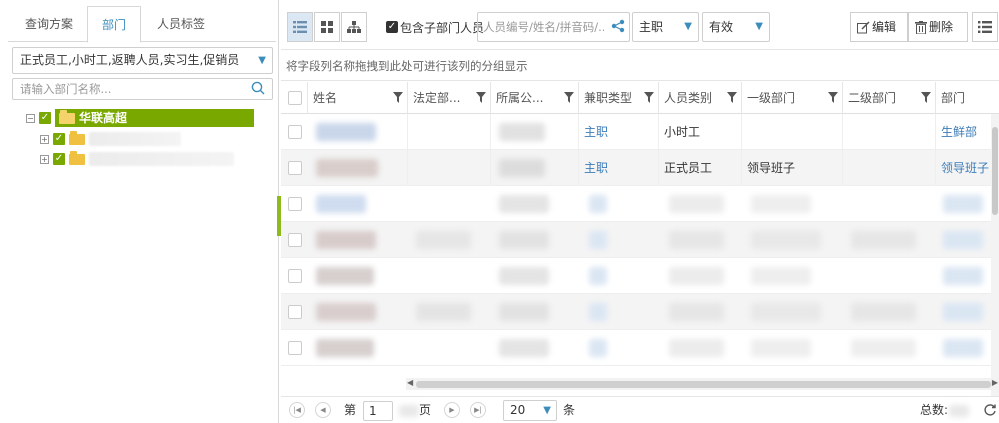 Image resolution: width=999 pixels, height=423 pixels. I want to click on person-search, so click(553, 27).